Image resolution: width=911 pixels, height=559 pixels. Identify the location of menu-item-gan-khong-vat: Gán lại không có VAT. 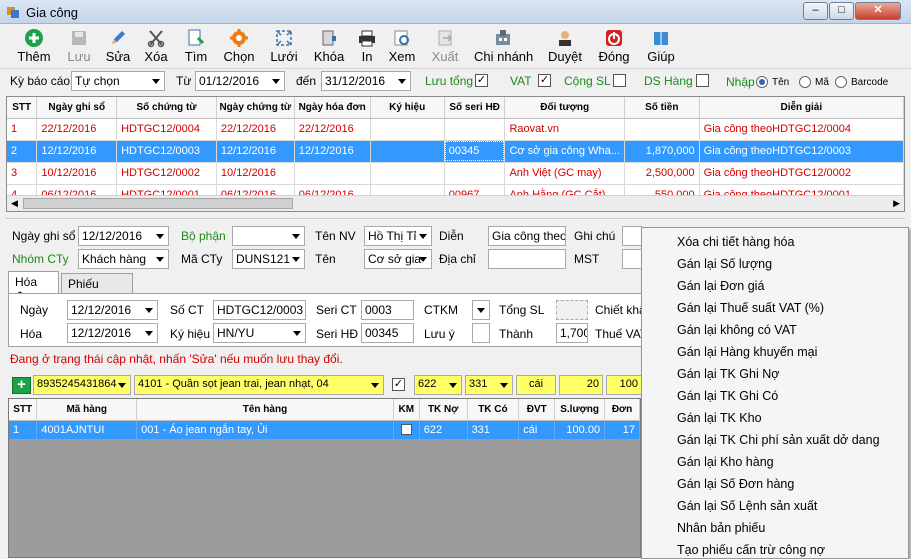
(737, 330).